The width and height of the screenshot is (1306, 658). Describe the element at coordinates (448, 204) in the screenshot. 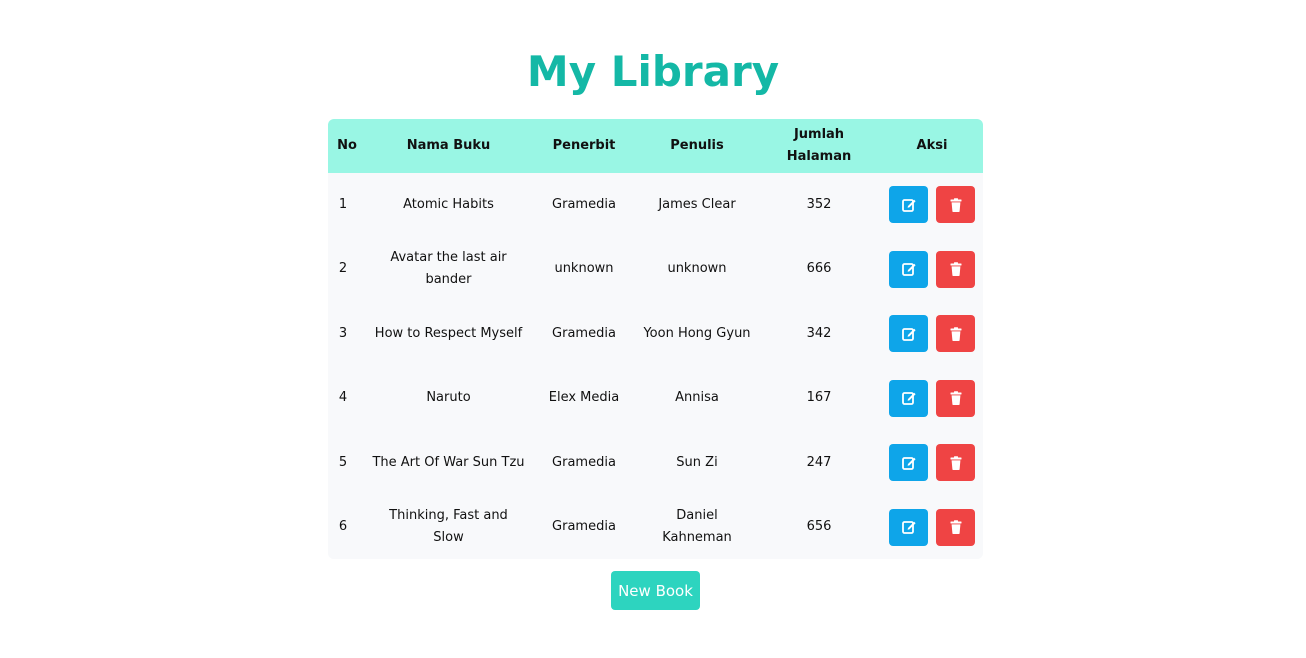

I see `cell-nama-buku: Atomic Habits` at that location.